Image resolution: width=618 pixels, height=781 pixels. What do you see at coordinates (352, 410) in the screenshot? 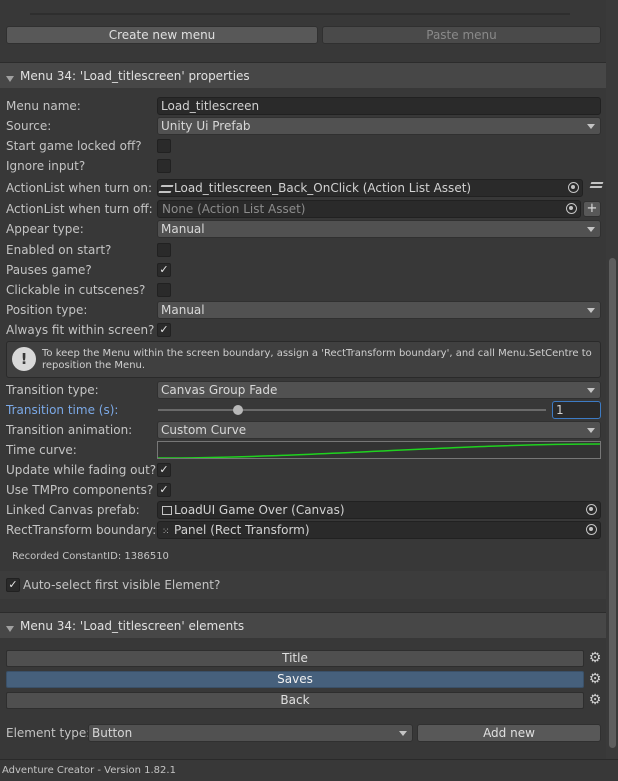
I see `transition-time-slider-track` at bounding box center [352, 410].